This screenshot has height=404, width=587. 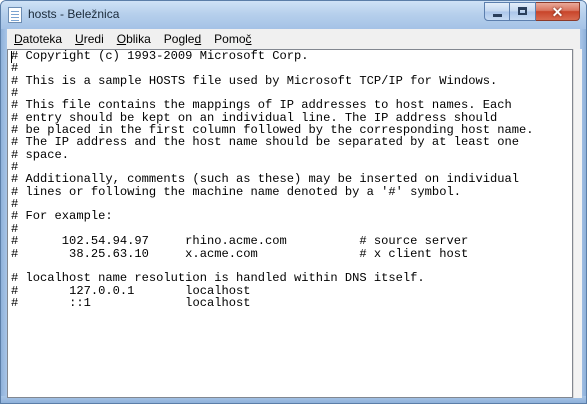 I want to click on menu-view: Pogled, so click(x=182, y=39).